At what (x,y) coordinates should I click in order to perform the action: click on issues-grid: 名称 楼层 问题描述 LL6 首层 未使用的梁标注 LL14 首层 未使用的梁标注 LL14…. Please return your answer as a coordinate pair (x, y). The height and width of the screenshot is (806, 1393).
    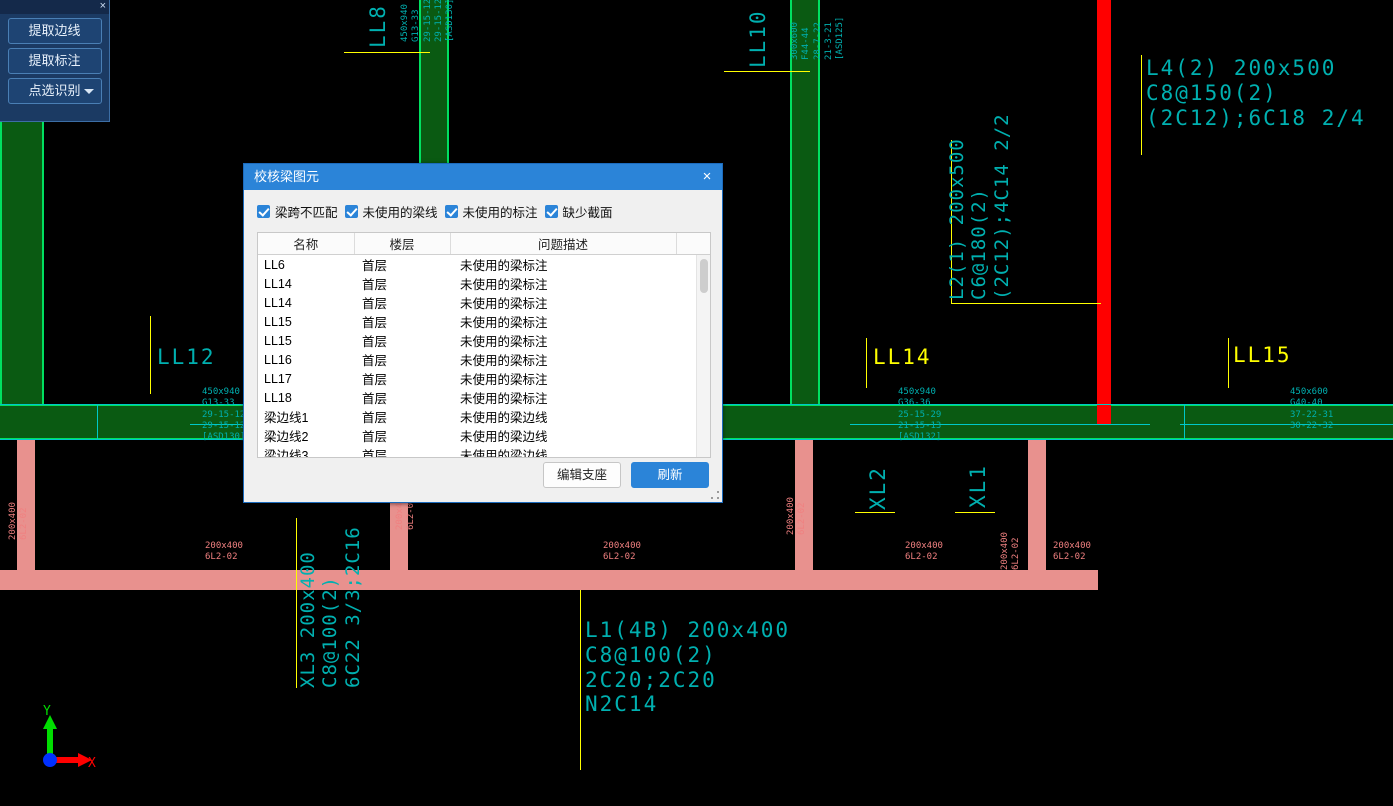
    Looking at the image, I should click on (484, 345).